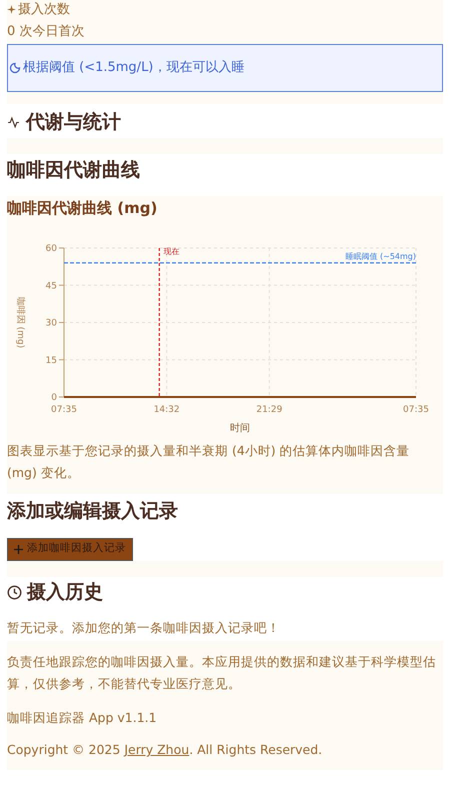 Image resolution: width=450 pixels, height=800 pixels. What do you see at coordinates (222, 672) in the screenshot?
I see `disclaimer-text: 负责任地跟踪您的咖啡因摄入量。本应用提供的数据和建议基于科学模型估算，仅供参考，不能替代专业医疗意见。` at bounding box center [222, 672].